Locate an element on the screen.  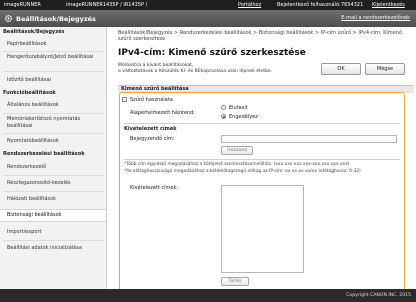
sidebar-head-settings: Beállítások/Bejegyzés is located at coordinates (34, 32).